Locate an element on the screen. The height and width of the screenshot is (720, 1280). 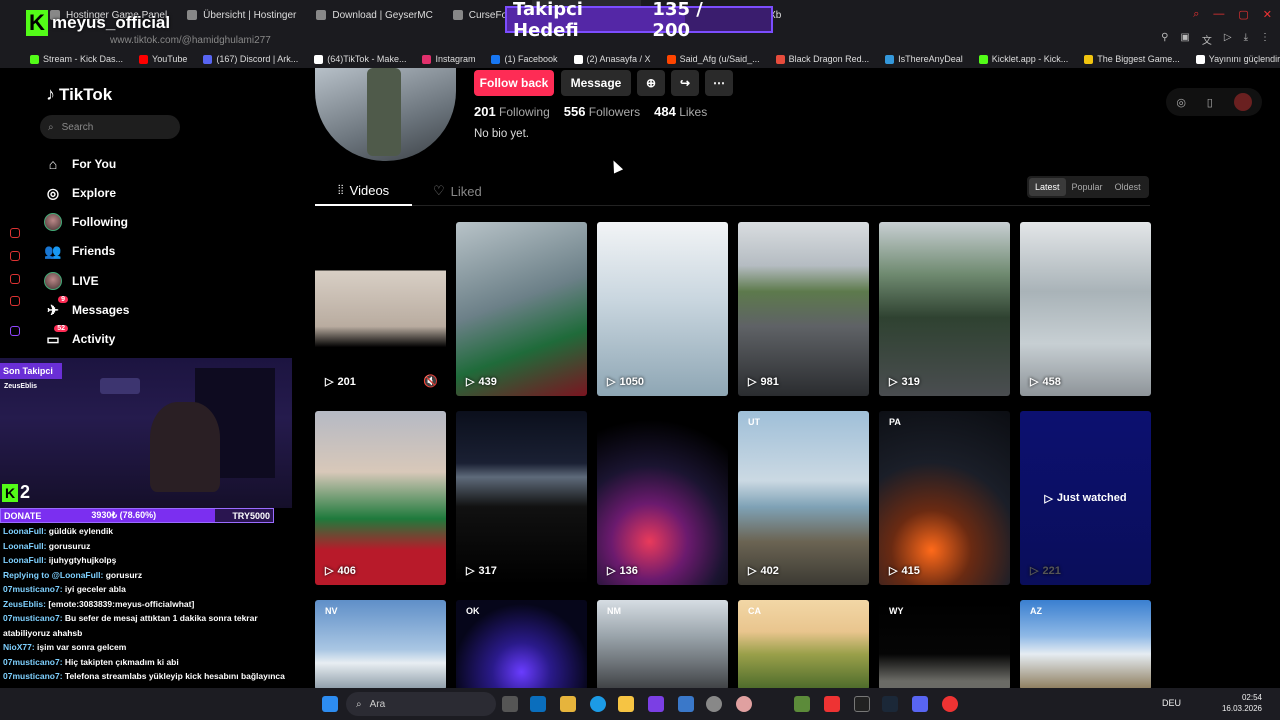
sidebar-item-for-you: ⌂ For You is located at coordinates (80, 164).